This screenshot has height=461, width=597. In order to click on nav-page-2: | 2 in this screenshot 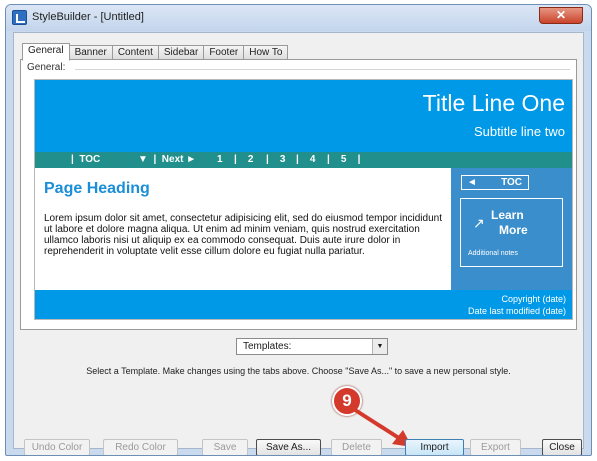, I will do `click(244, 159)`.